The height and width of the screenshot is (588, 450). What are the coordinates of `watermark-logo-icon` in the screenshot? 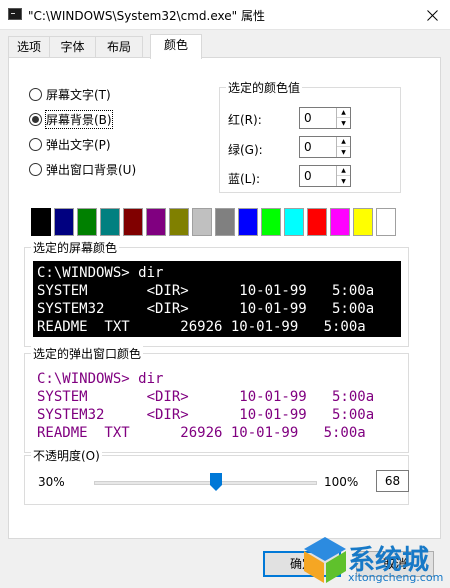 It's located at (325, 560).